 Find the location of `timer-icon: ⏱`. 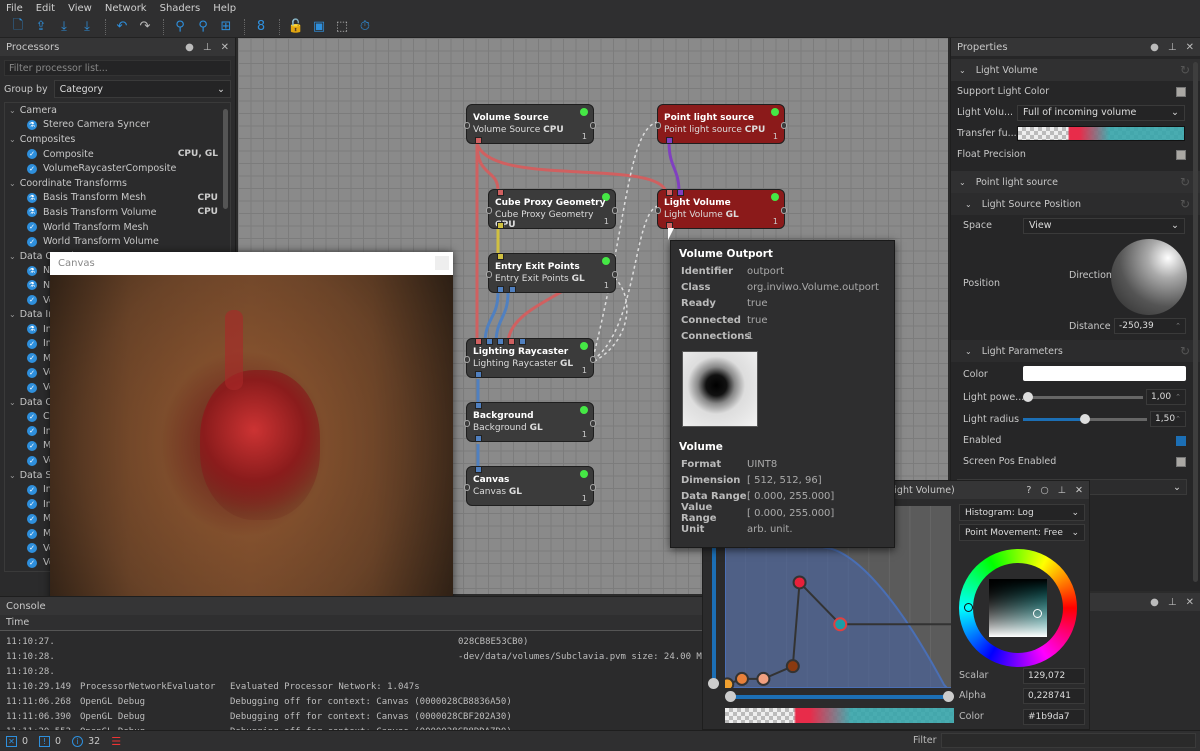

timer-icon: ⏱ is located at coordinates (365, 27).